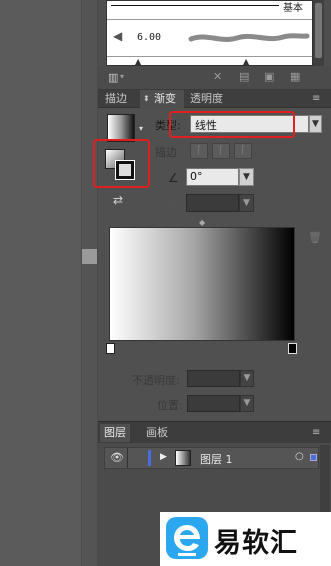 The width and height of the screenshot is (331, 566). What do you see at coordinates (116, 99) in the screenshot?
I see `tab-stroke: 描边` at bounding box center [116, 99].